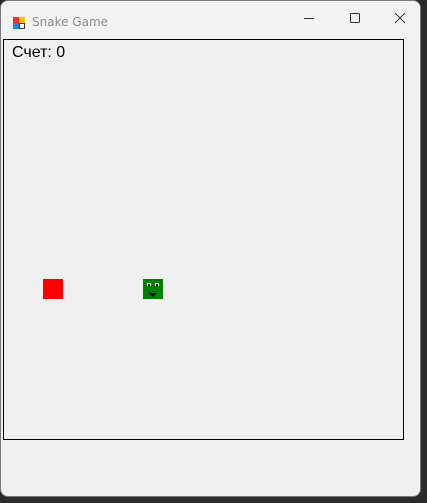 Image resolution: width=427 pixels, height=503 pixels. What do you see at coordinates (39, 52) in the screenshot?
I see `score-label: Счет: 0` at bounding box center [39, 52].